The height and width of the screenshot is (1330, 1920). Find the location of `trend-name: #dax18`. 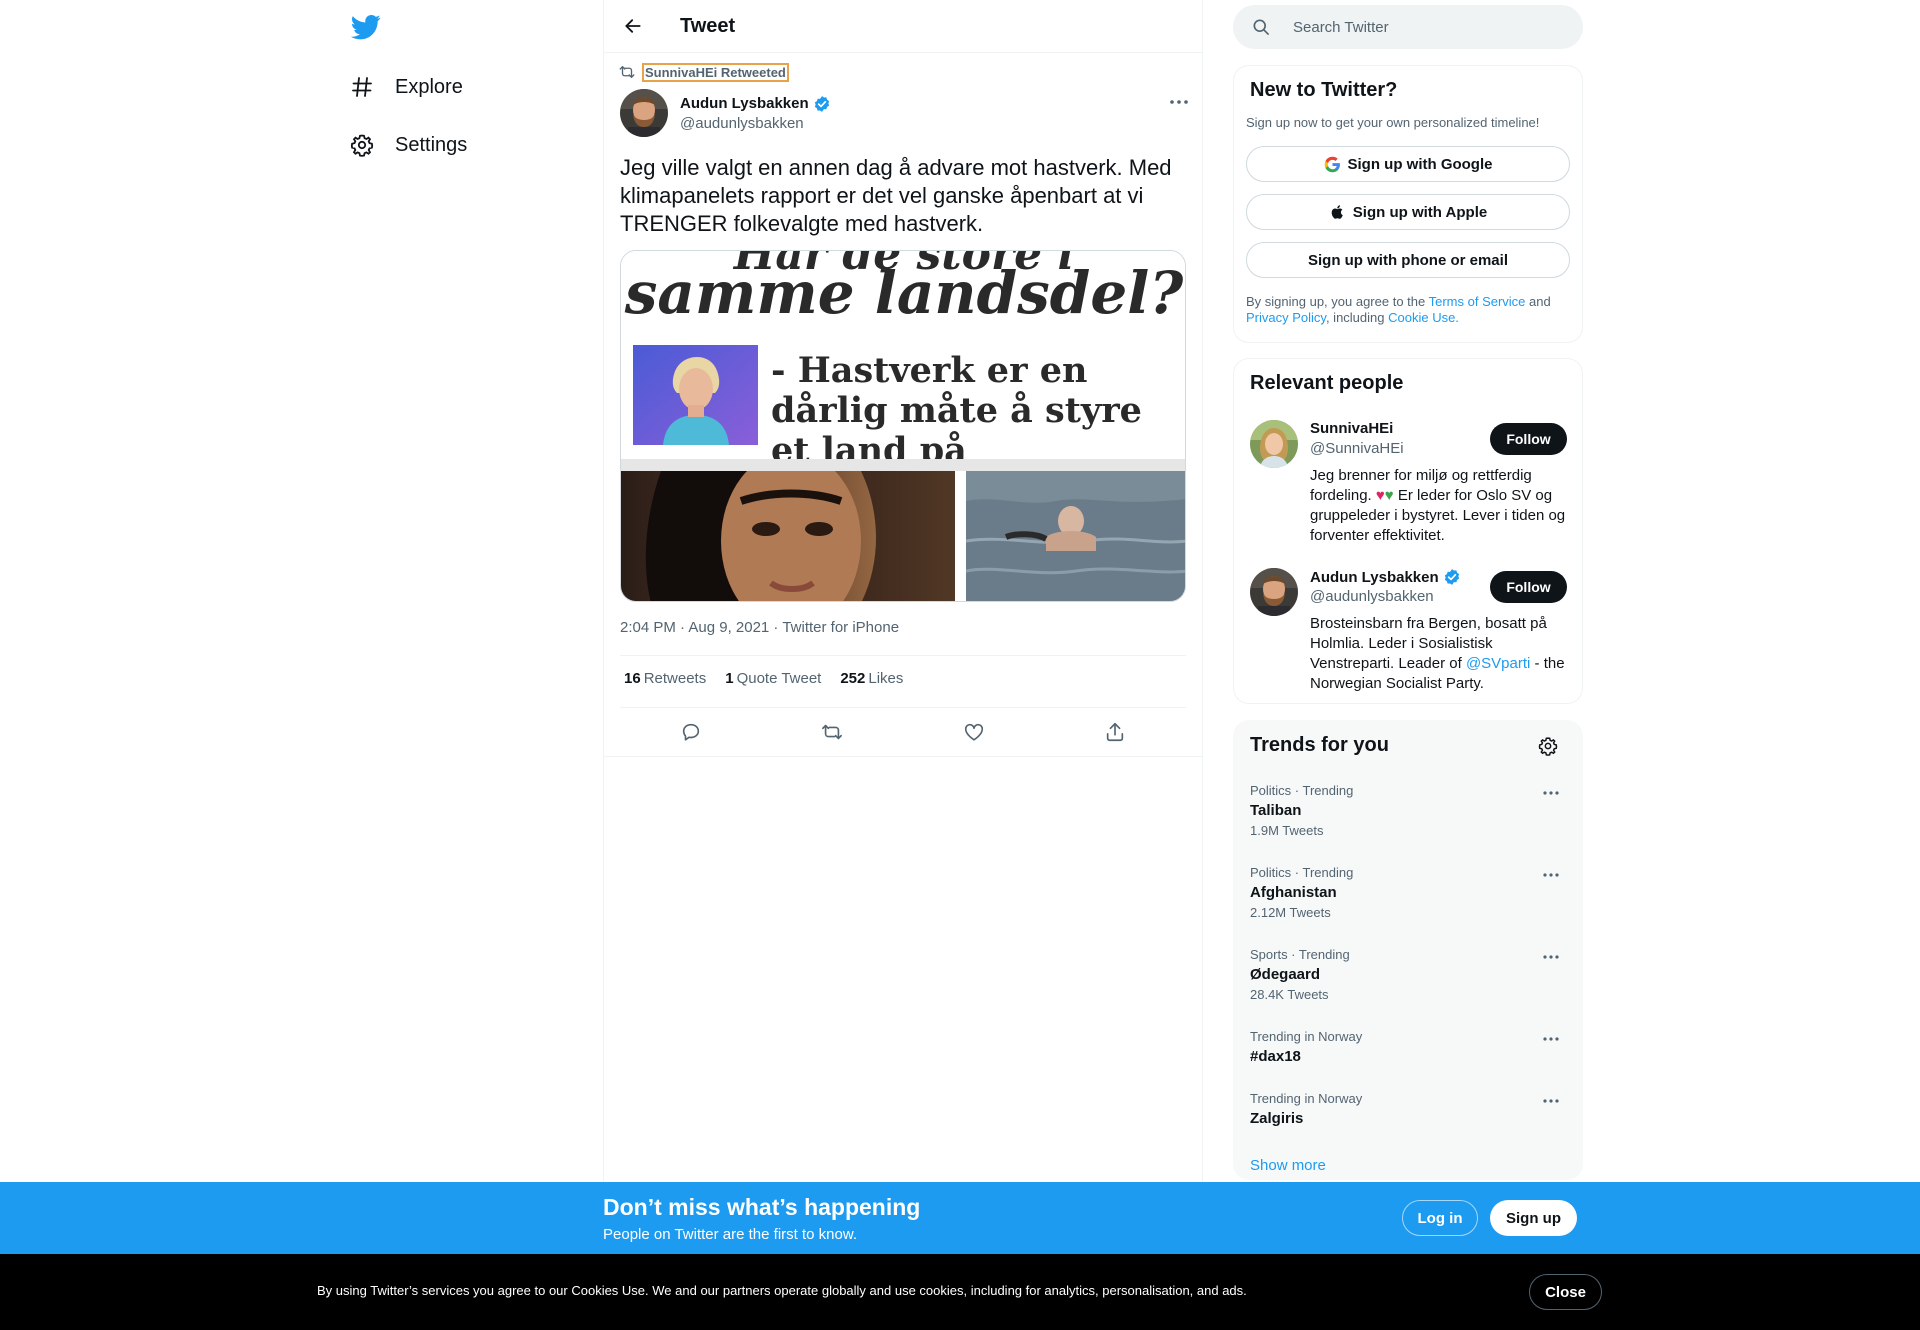

trend-name: #dax18 is located at coordinates (1275, 1056).